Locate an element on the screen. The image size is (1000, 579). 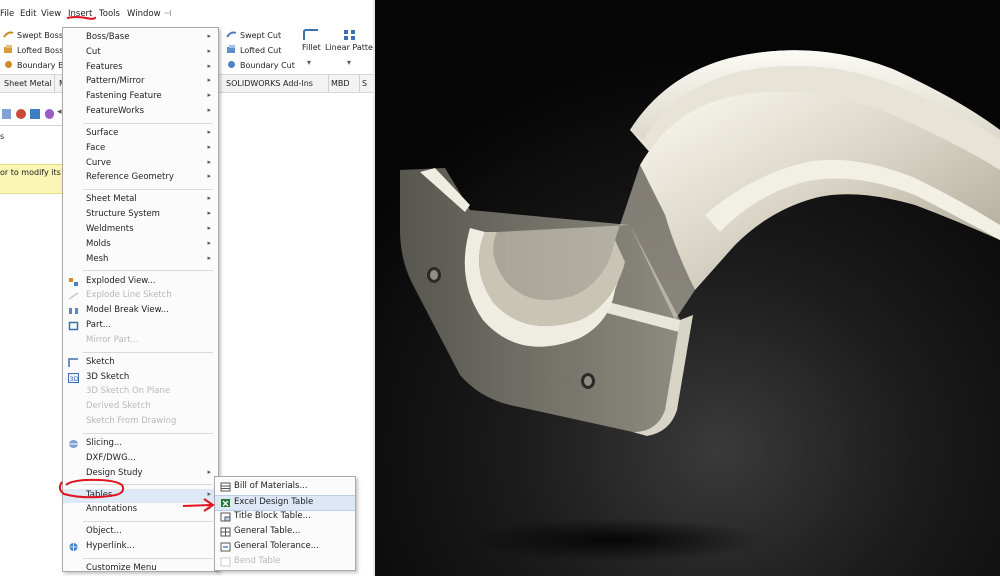
menu-item-sheet-metal: Sheet Metal ▸ is located at coordinates (140, 200).